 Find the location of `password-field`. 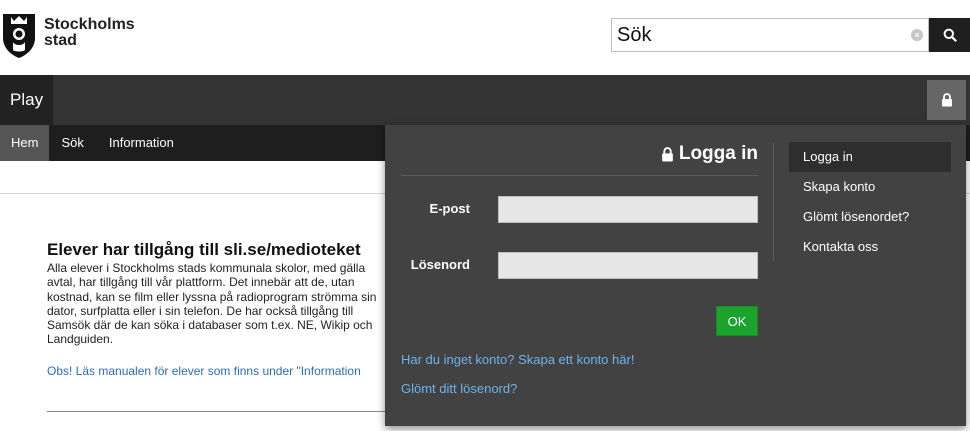

password-field is located at coordinates (628, 265).